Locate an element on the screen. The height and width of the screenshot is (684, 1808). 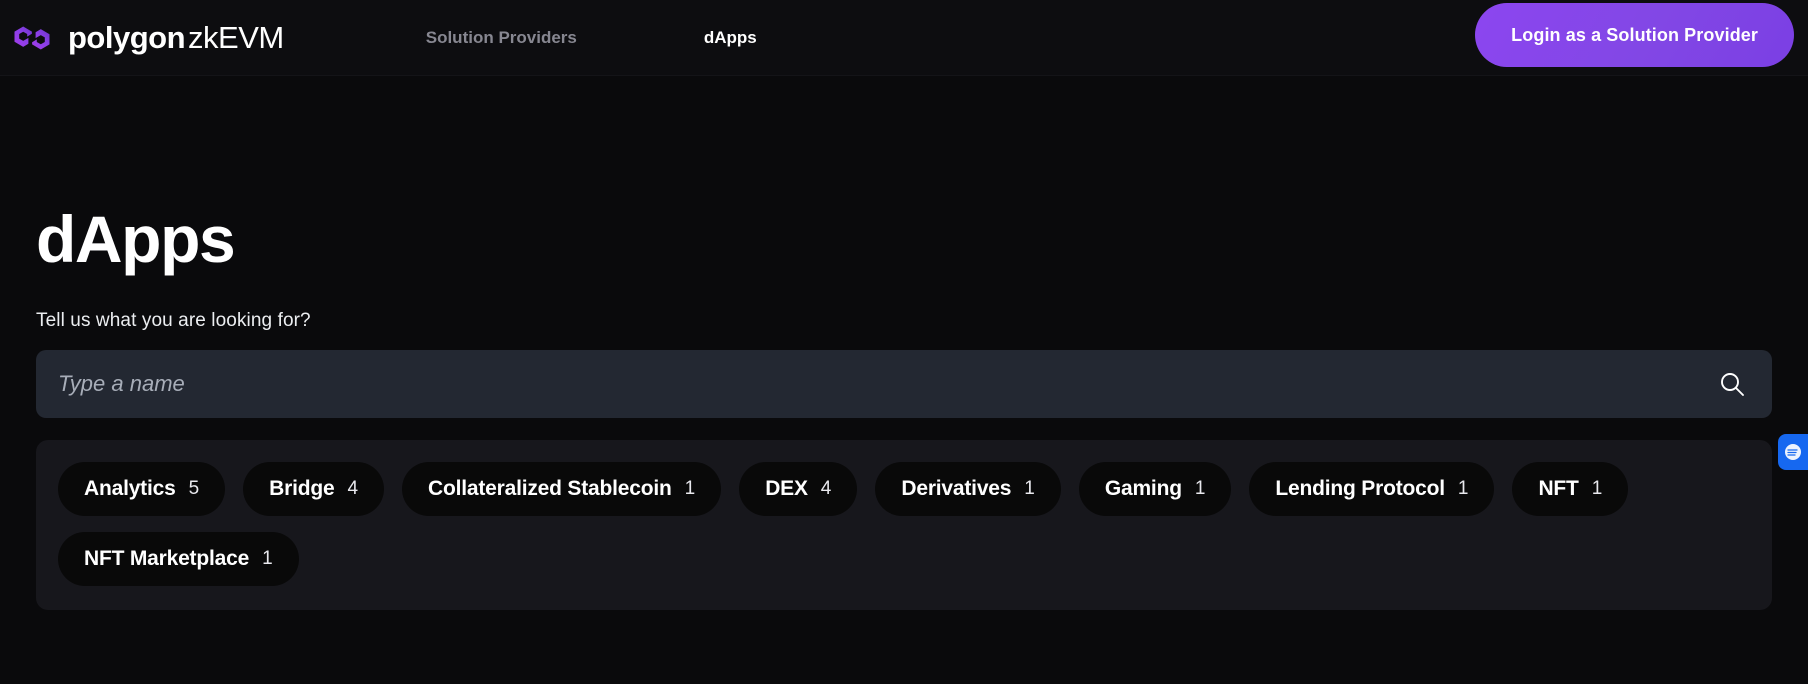
chip-label: Analytics is located at coordinates (130, 488).